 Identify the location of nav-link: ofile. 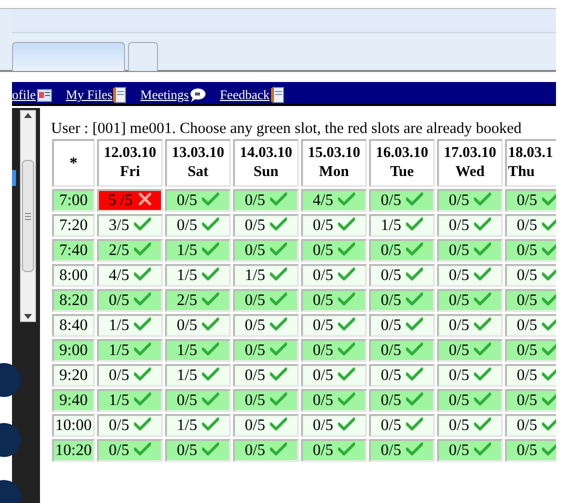
(24, 95).